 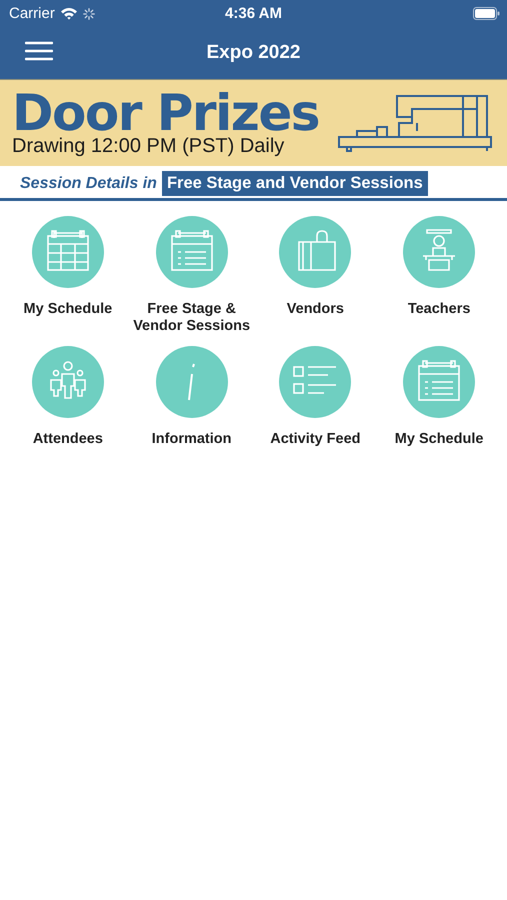 I want to click on menu-tile: Vendors, so click(x=316, y=277).